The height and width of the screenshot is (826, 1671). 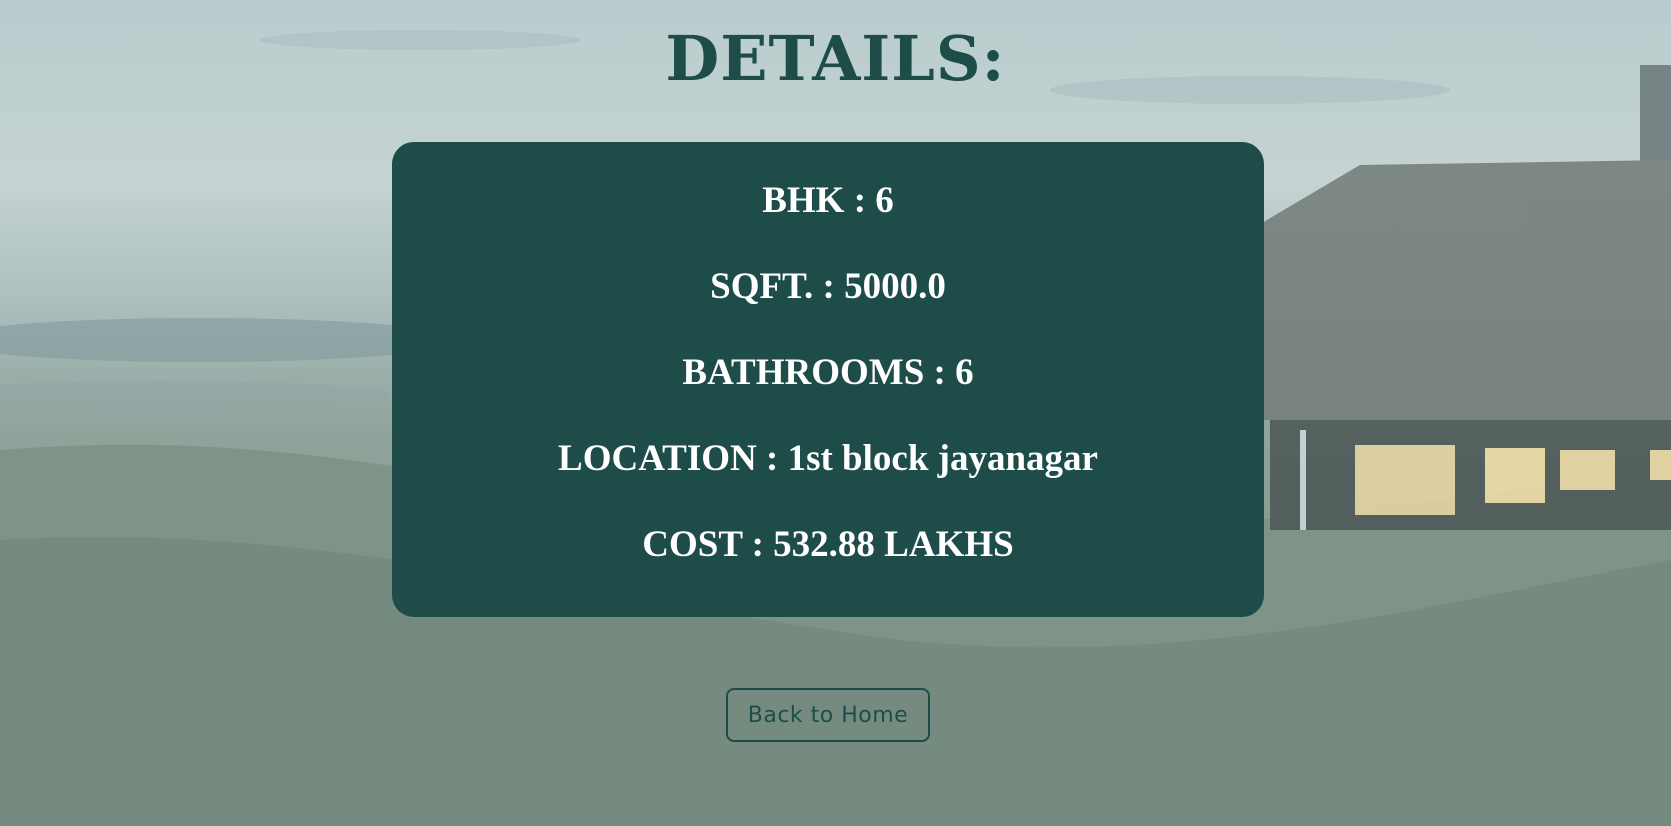 What do you see at coordinates (828, 286) in the screenshot?
I see `detail-sqft: SQFT. : 5000.0` at bounding box center [828, 286].